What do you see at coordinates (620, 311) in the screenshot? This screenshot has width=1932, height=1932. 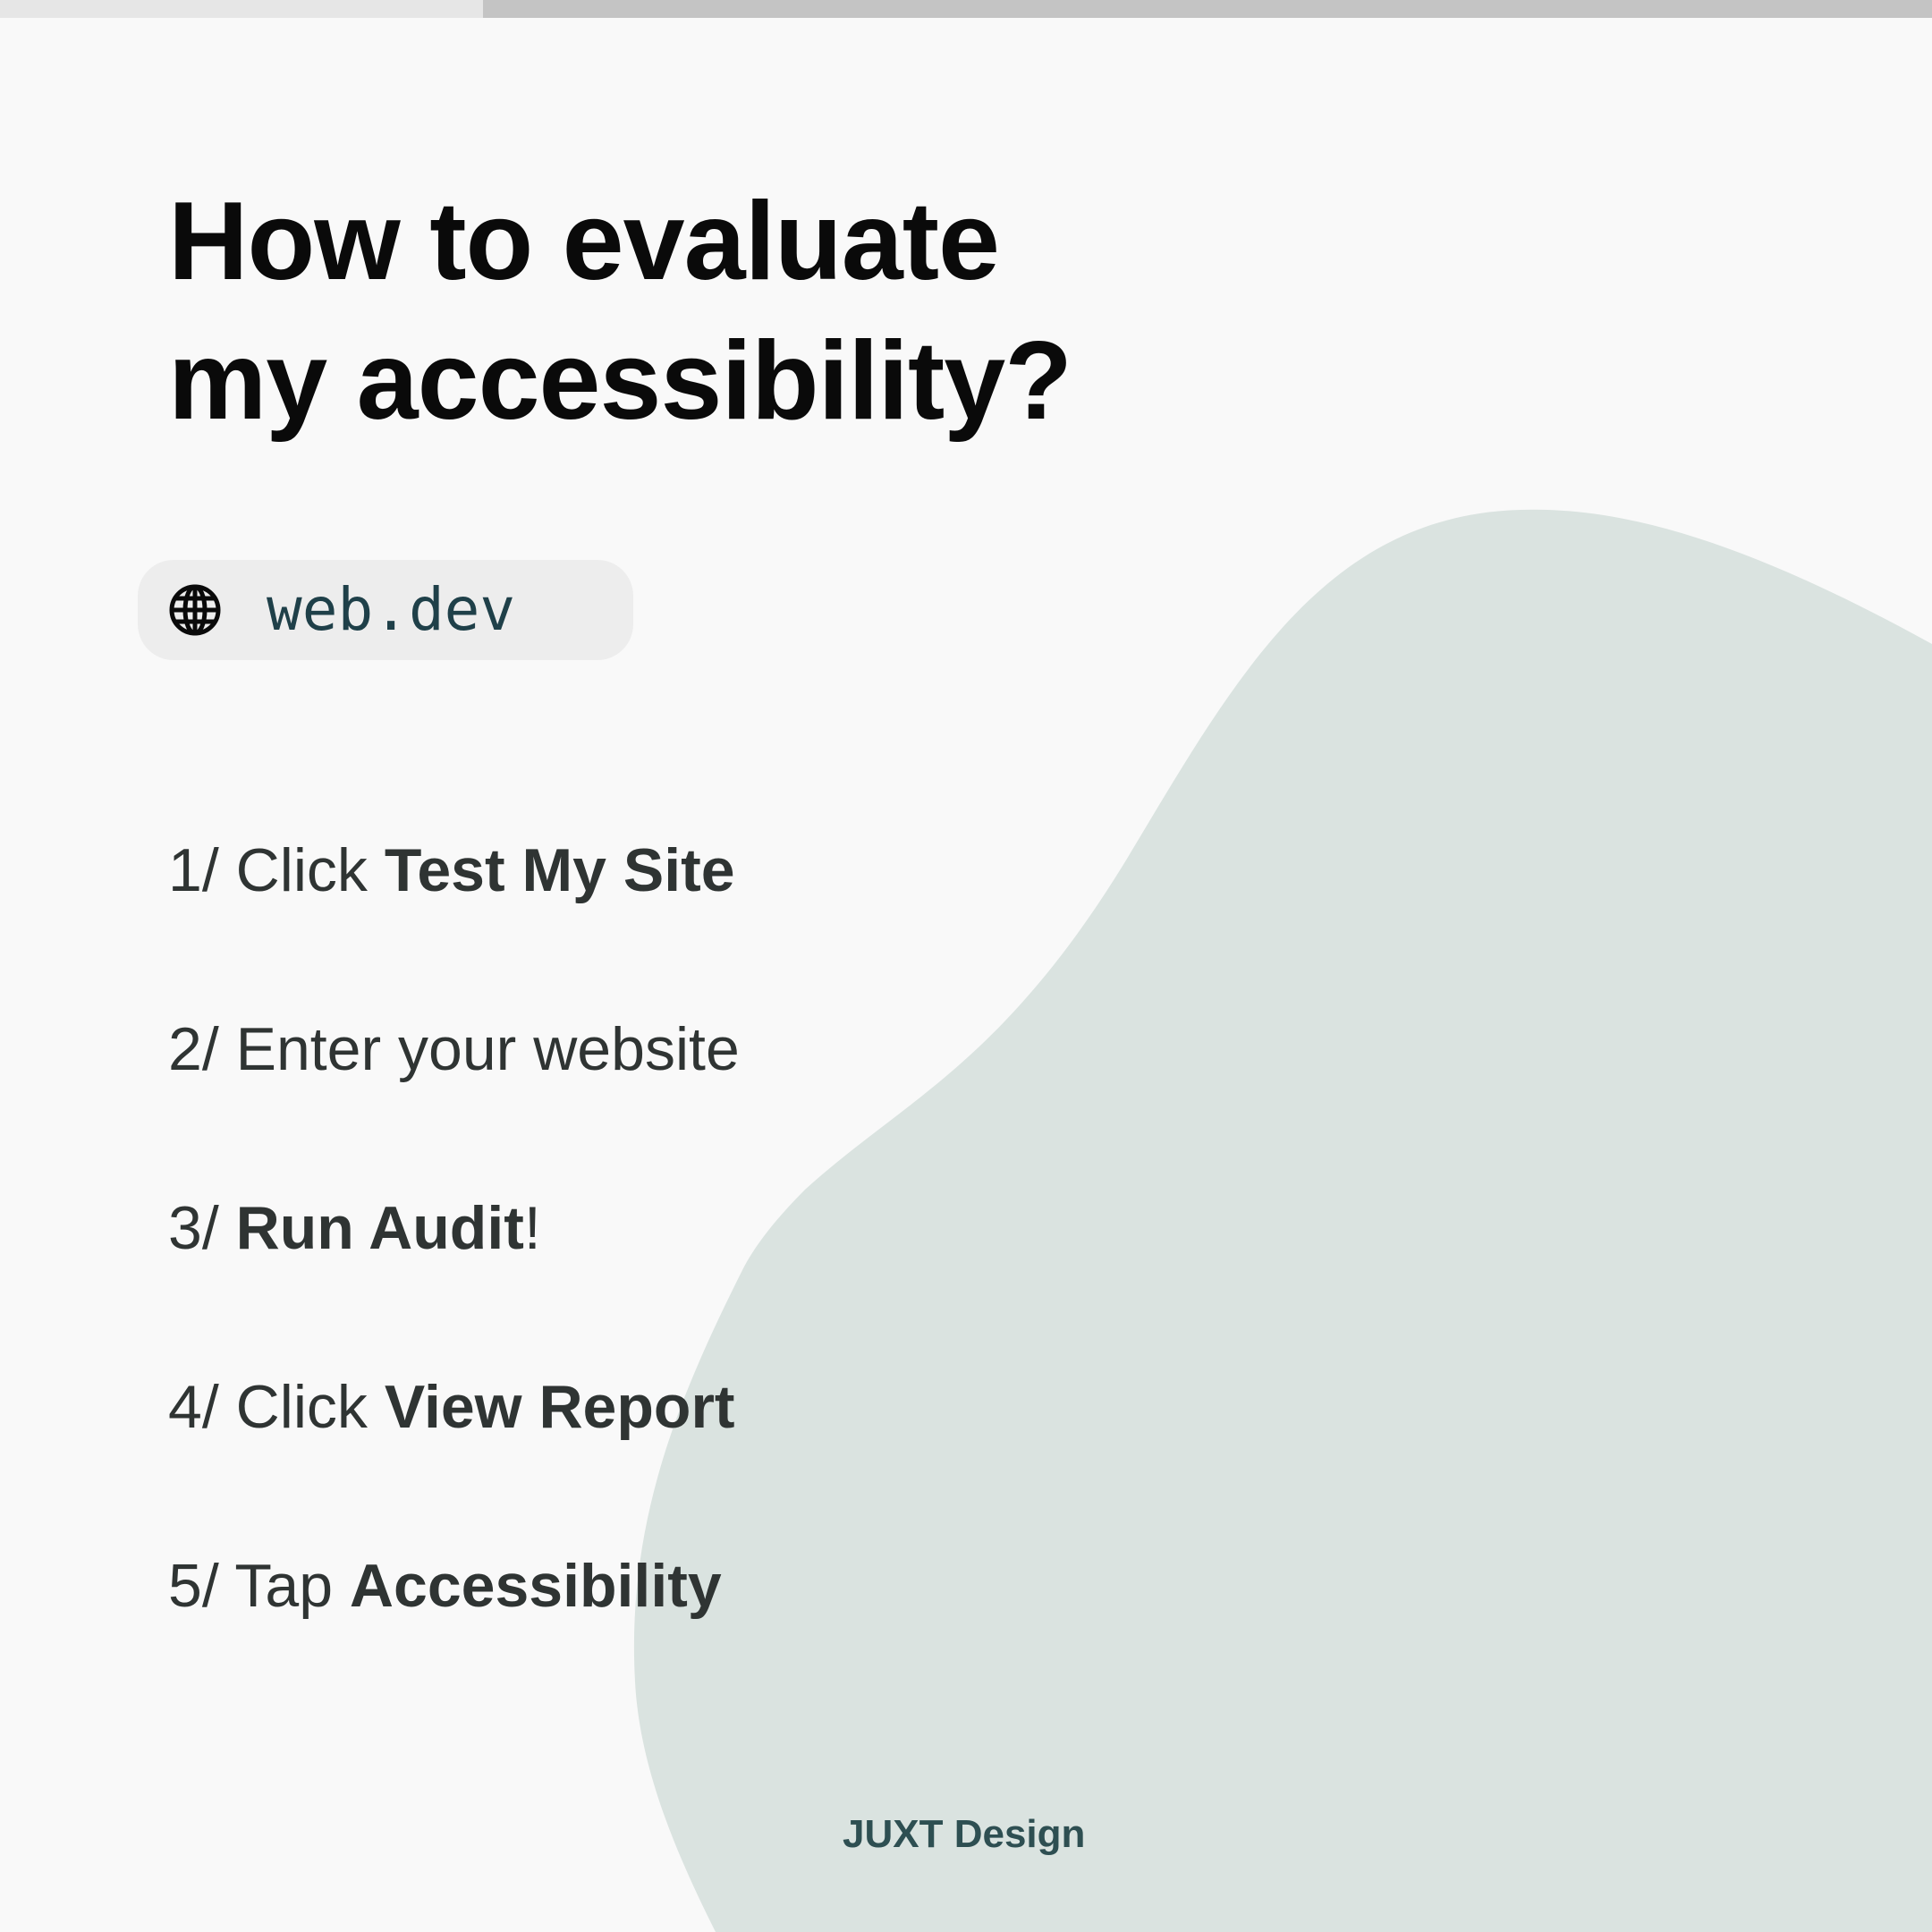 I see `page-title: How to evaluate my accessibility?` at bounding box center [620, 311].